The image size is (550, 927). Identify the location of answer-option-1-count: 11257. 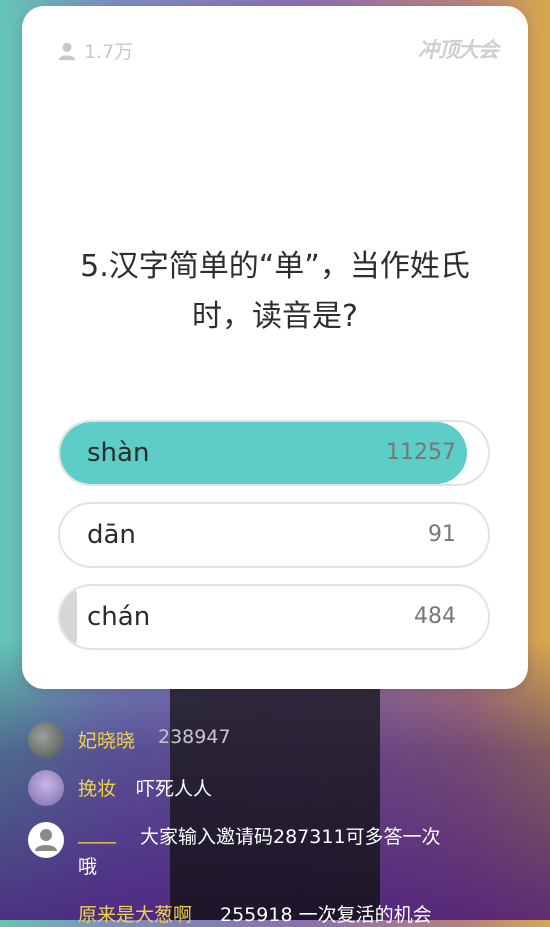
(421, 452).